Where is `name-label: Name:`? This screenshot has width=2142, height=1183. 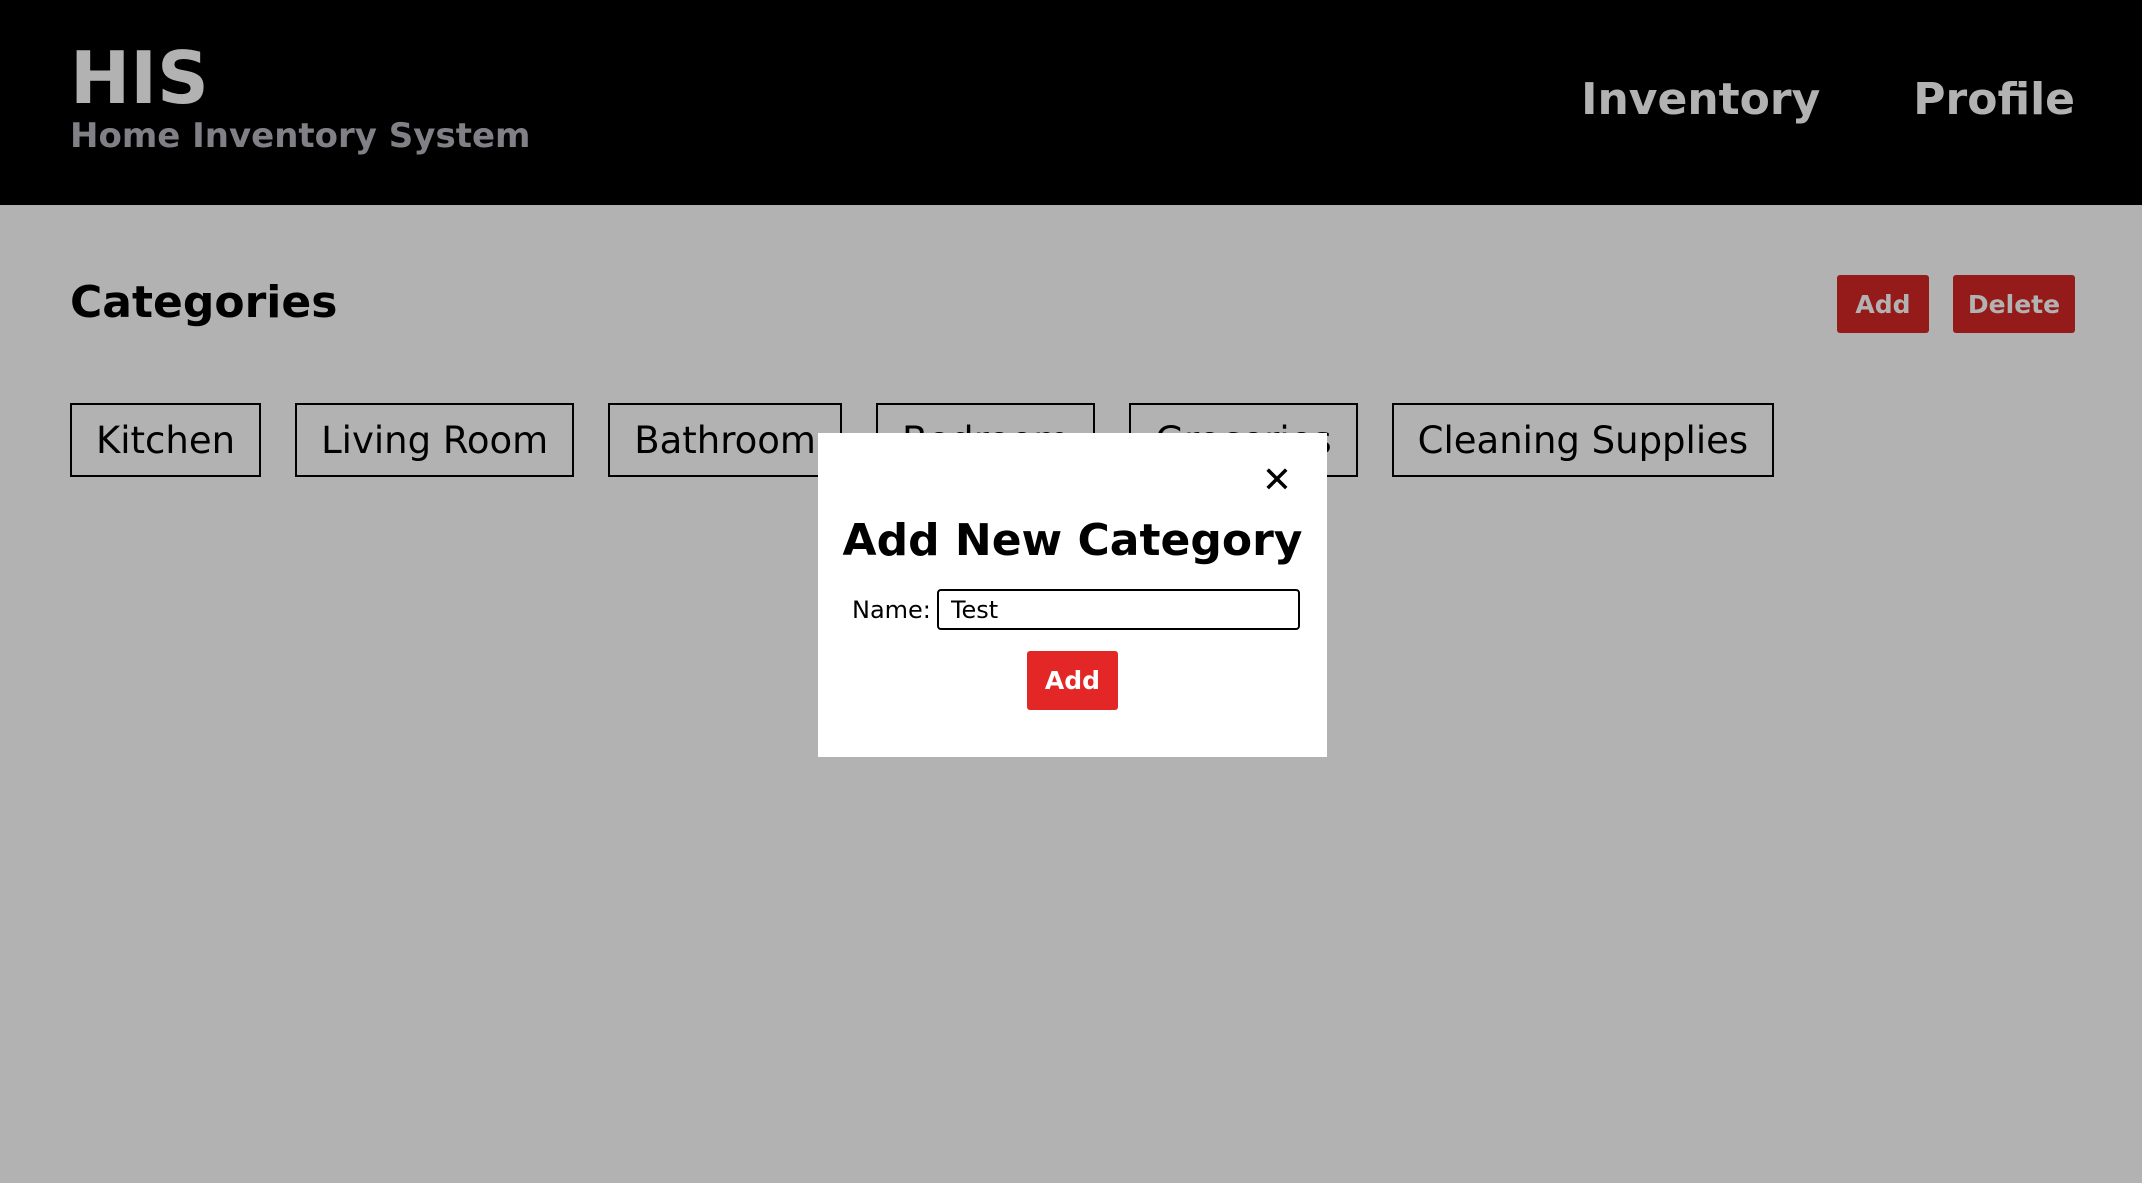 name-label: Name: is located at coordinates (891, 609).